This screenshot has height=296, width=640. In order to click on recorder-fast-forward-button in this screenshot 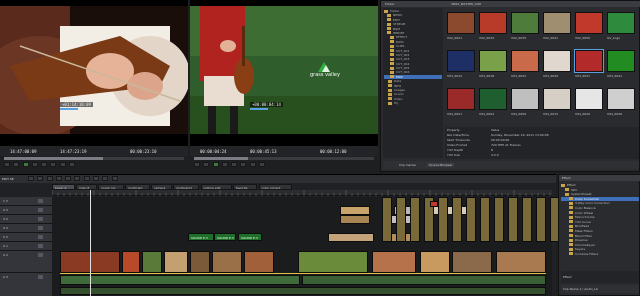, I will do `click(234, 164)`.